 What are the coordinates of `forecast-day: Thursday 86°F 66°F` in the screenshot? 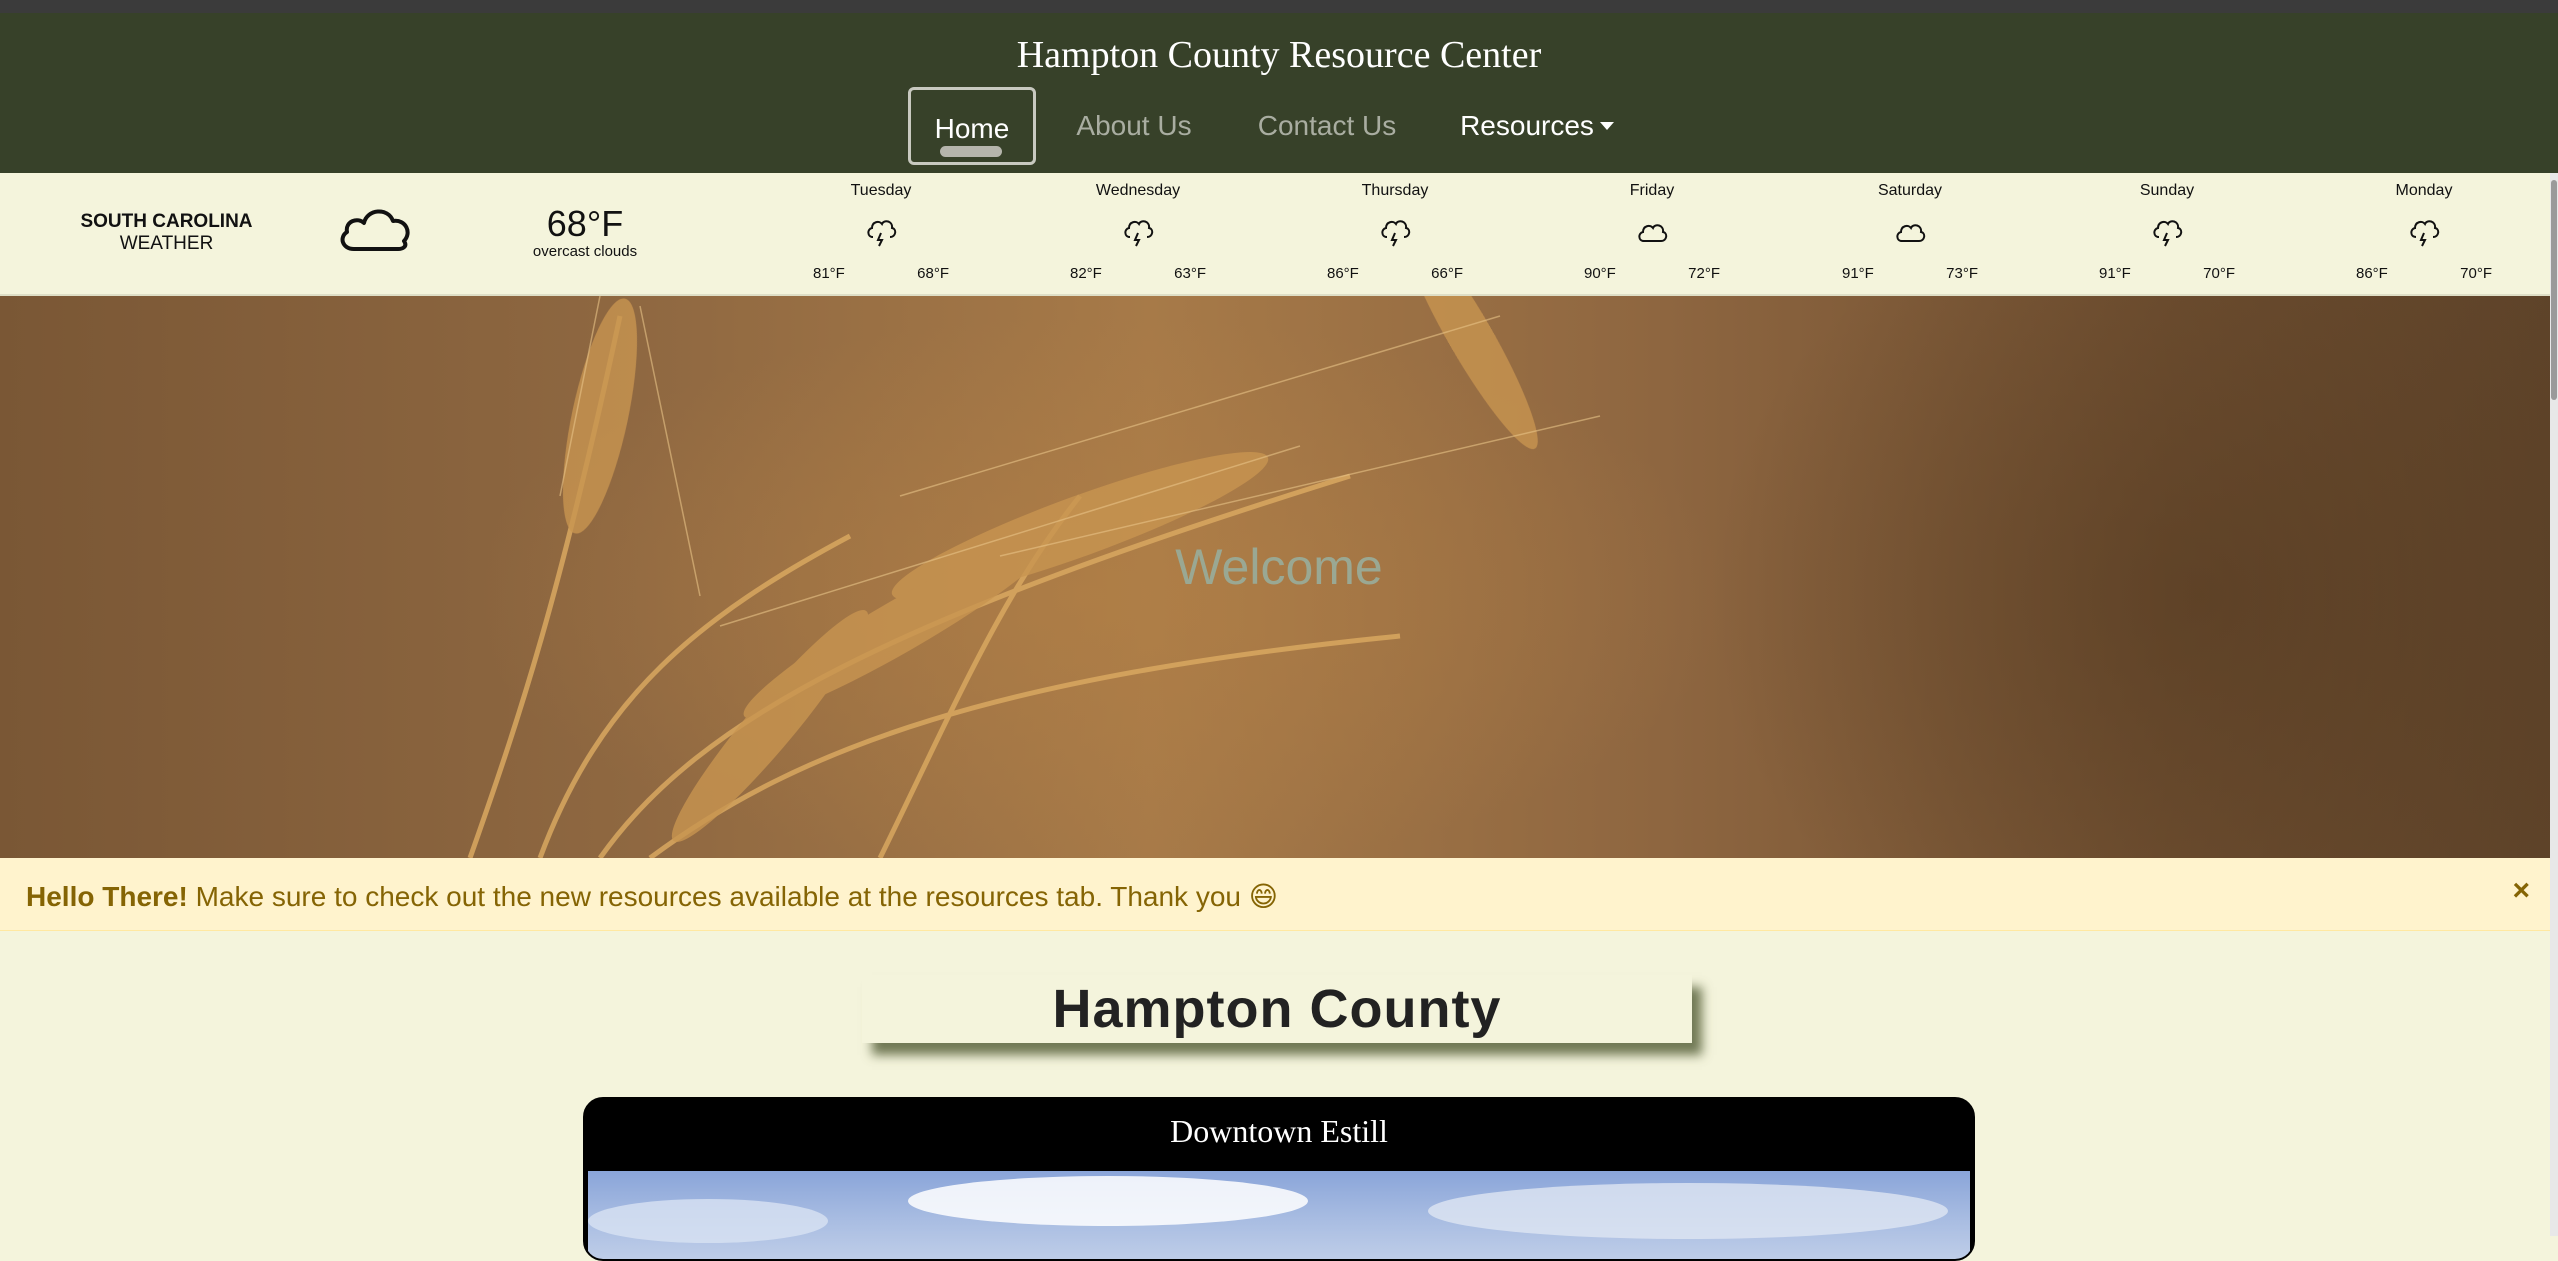 It's located at (1395, 234).